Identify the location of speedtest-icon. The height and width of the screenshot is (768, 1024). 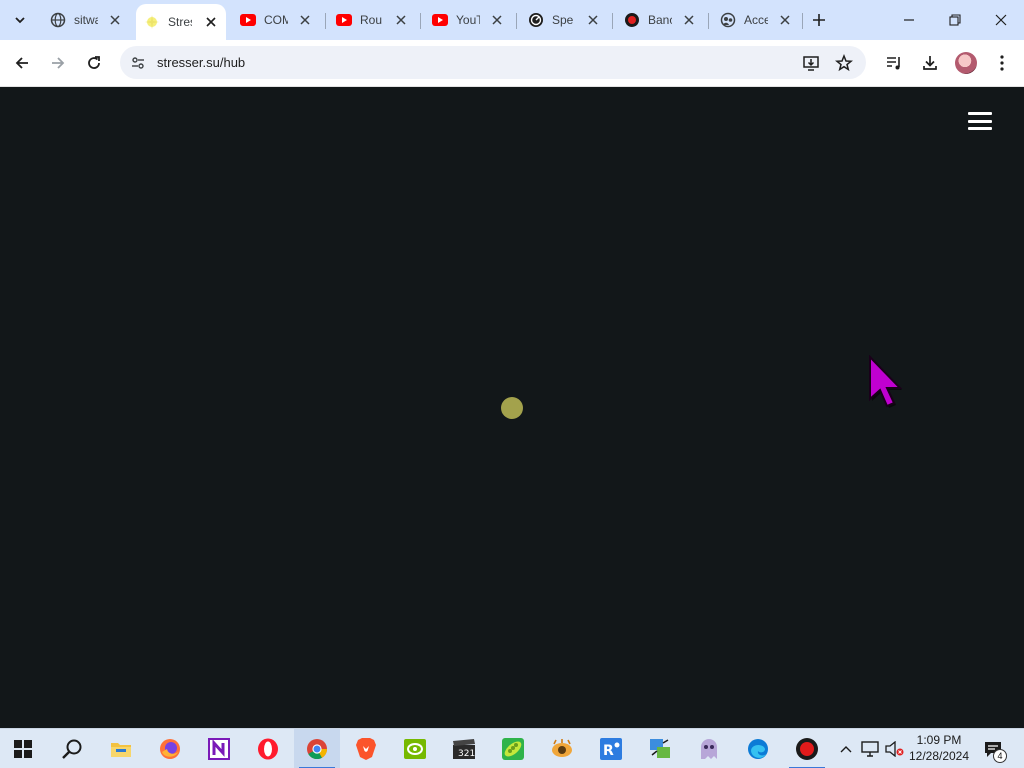
(536, 20).